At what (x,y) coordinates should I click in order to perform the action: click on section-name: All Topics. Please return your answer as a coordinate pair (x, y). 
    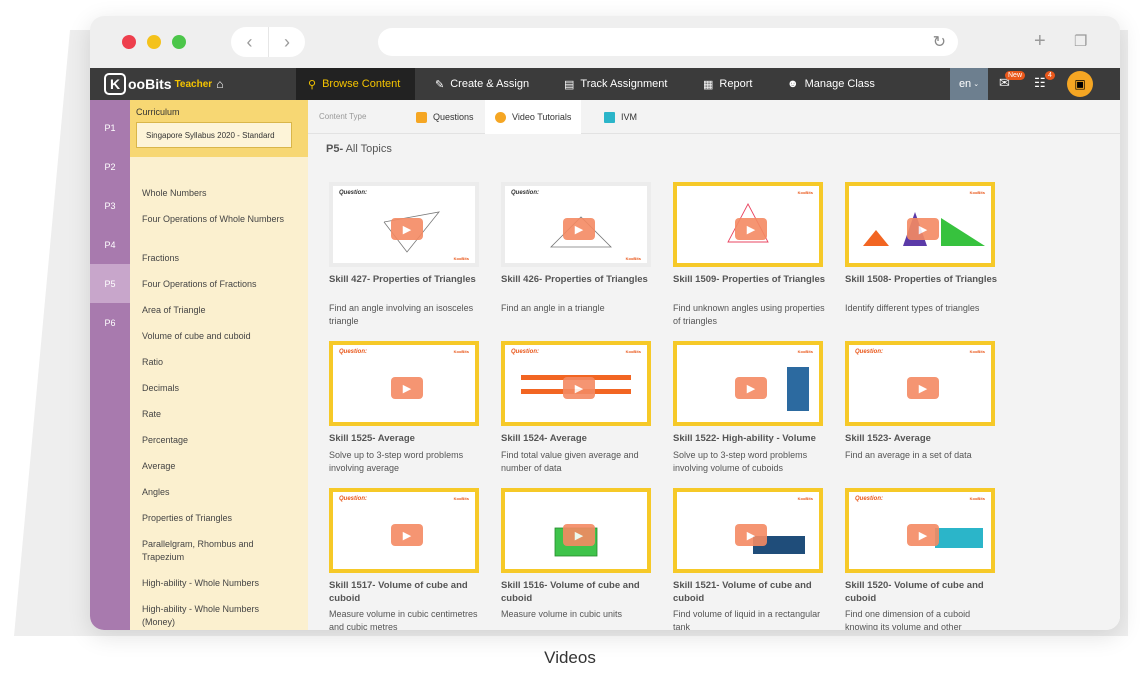
    Looking at the image, I should click on (368, 149).